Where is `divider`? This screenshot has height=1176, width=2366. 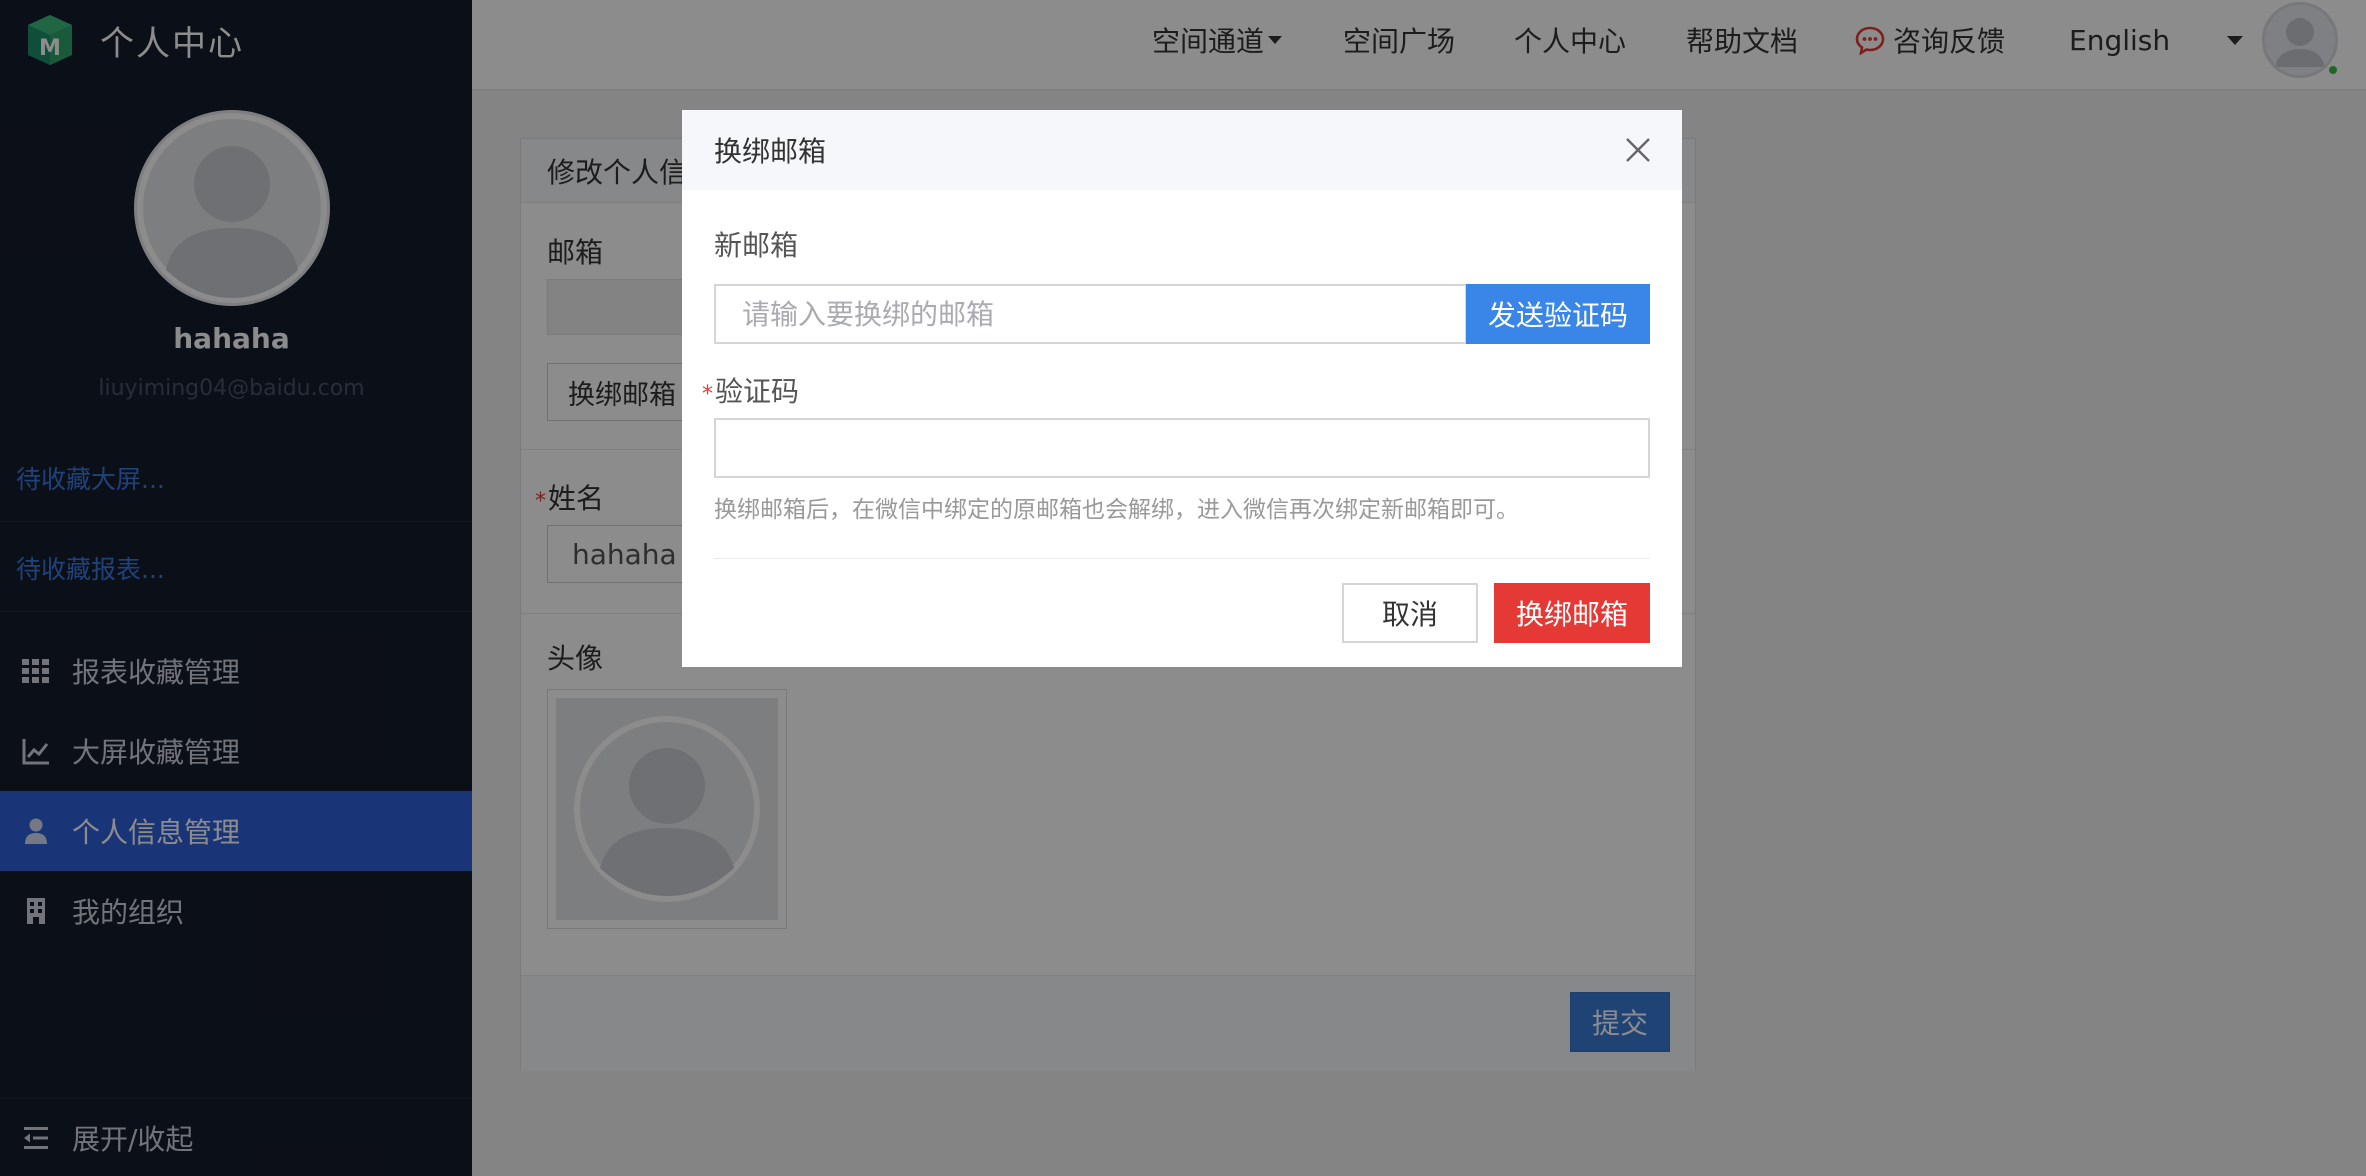 divider is located at coordinates (1182, 558).